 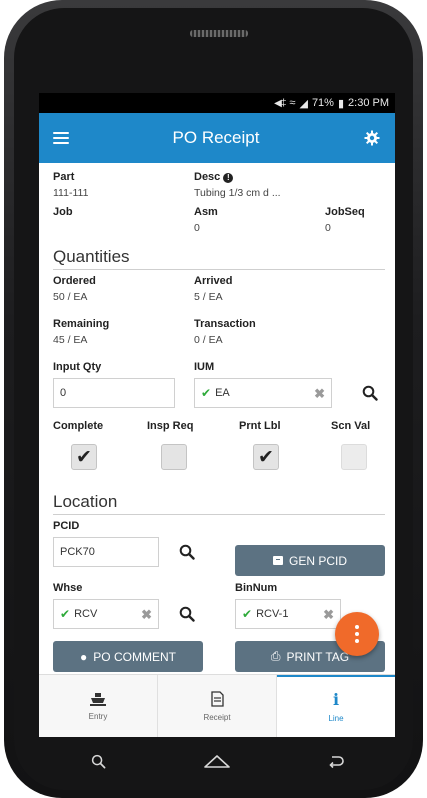 I want to click on signal-icon: ◀‡, so click(x=280, y=103).